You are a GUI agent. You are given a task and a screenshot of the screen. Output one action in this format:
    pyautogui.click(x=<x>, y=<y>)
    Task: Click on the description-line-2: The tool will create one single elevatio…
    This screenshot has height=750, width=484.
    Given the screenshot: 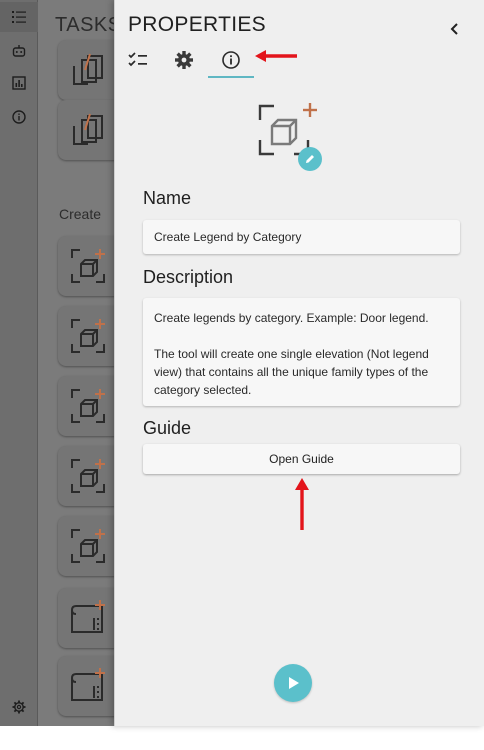 What is the action you would take?
    pyautogui.click(x=291, y=372)
    